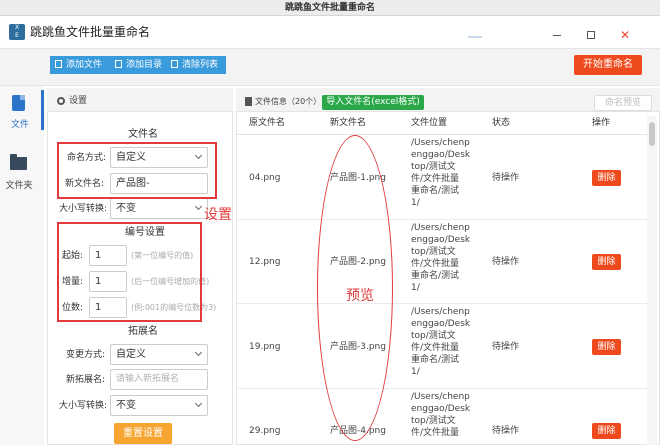 The width and height of the screenshot is (660, 445). What do you see at coordinates (159, 405) in the screenshot?
I see `ext-case-select: 不变` at bounding box center [159, 405].